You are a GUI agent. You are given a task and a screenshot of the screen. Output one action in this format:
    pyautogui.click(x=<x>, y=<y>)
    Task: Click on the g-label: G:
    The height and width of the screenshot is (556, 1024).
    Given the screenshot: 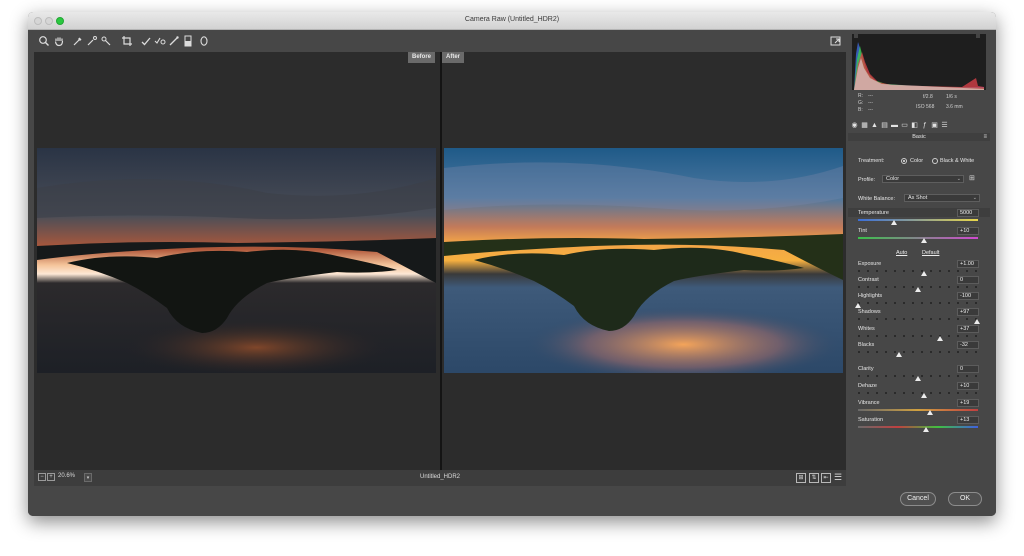 What is the action you would take?
    pyautogui.click(x=861, y=103)
    